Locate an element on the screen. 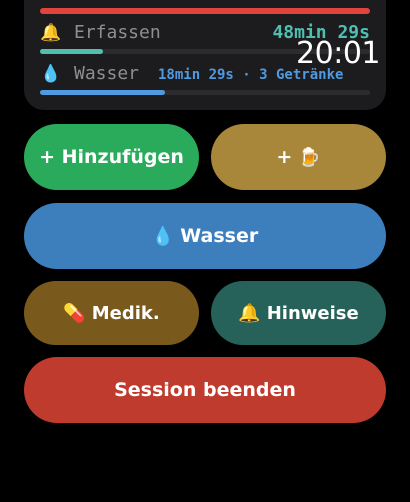 This screenshot has height=502, width=410. water-button-label: Wasser is located at coordinates (219, 236).